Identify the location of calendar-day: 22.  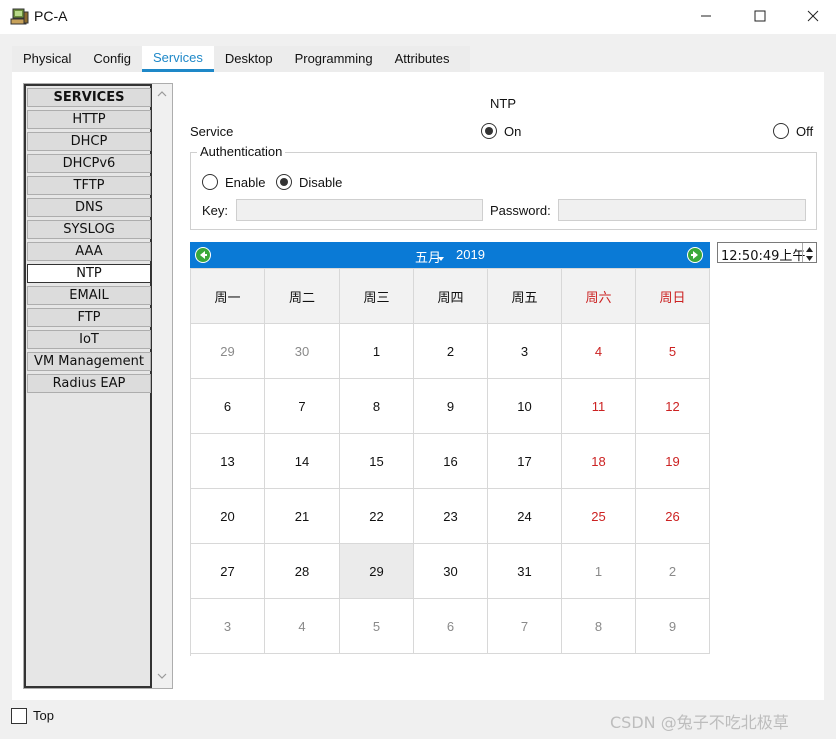
(377, 516).